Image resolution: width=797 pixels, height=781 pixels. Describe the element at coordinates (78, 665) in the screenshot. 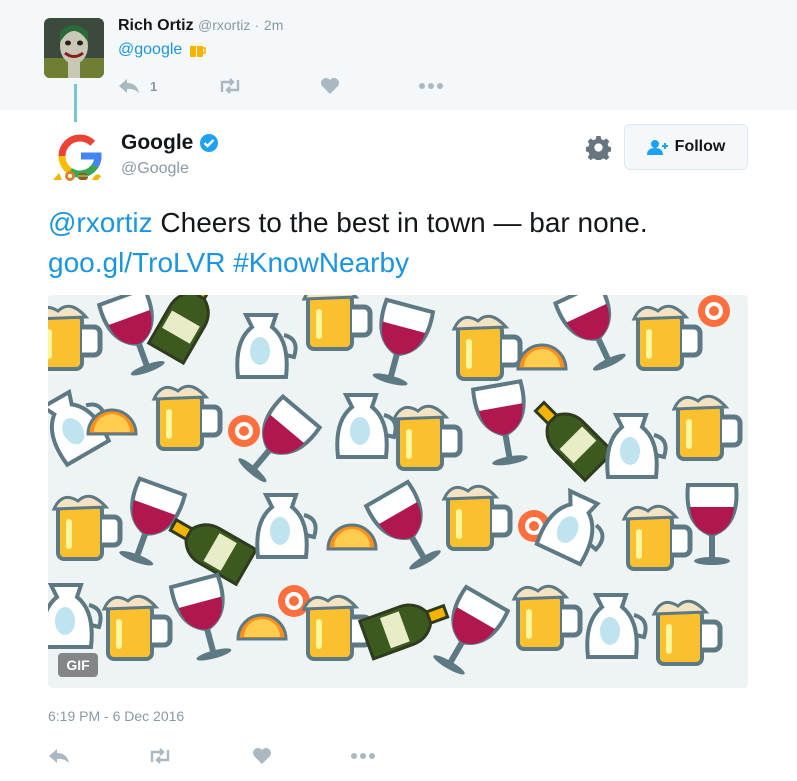

I see `gif-badge: GIF` at that location.